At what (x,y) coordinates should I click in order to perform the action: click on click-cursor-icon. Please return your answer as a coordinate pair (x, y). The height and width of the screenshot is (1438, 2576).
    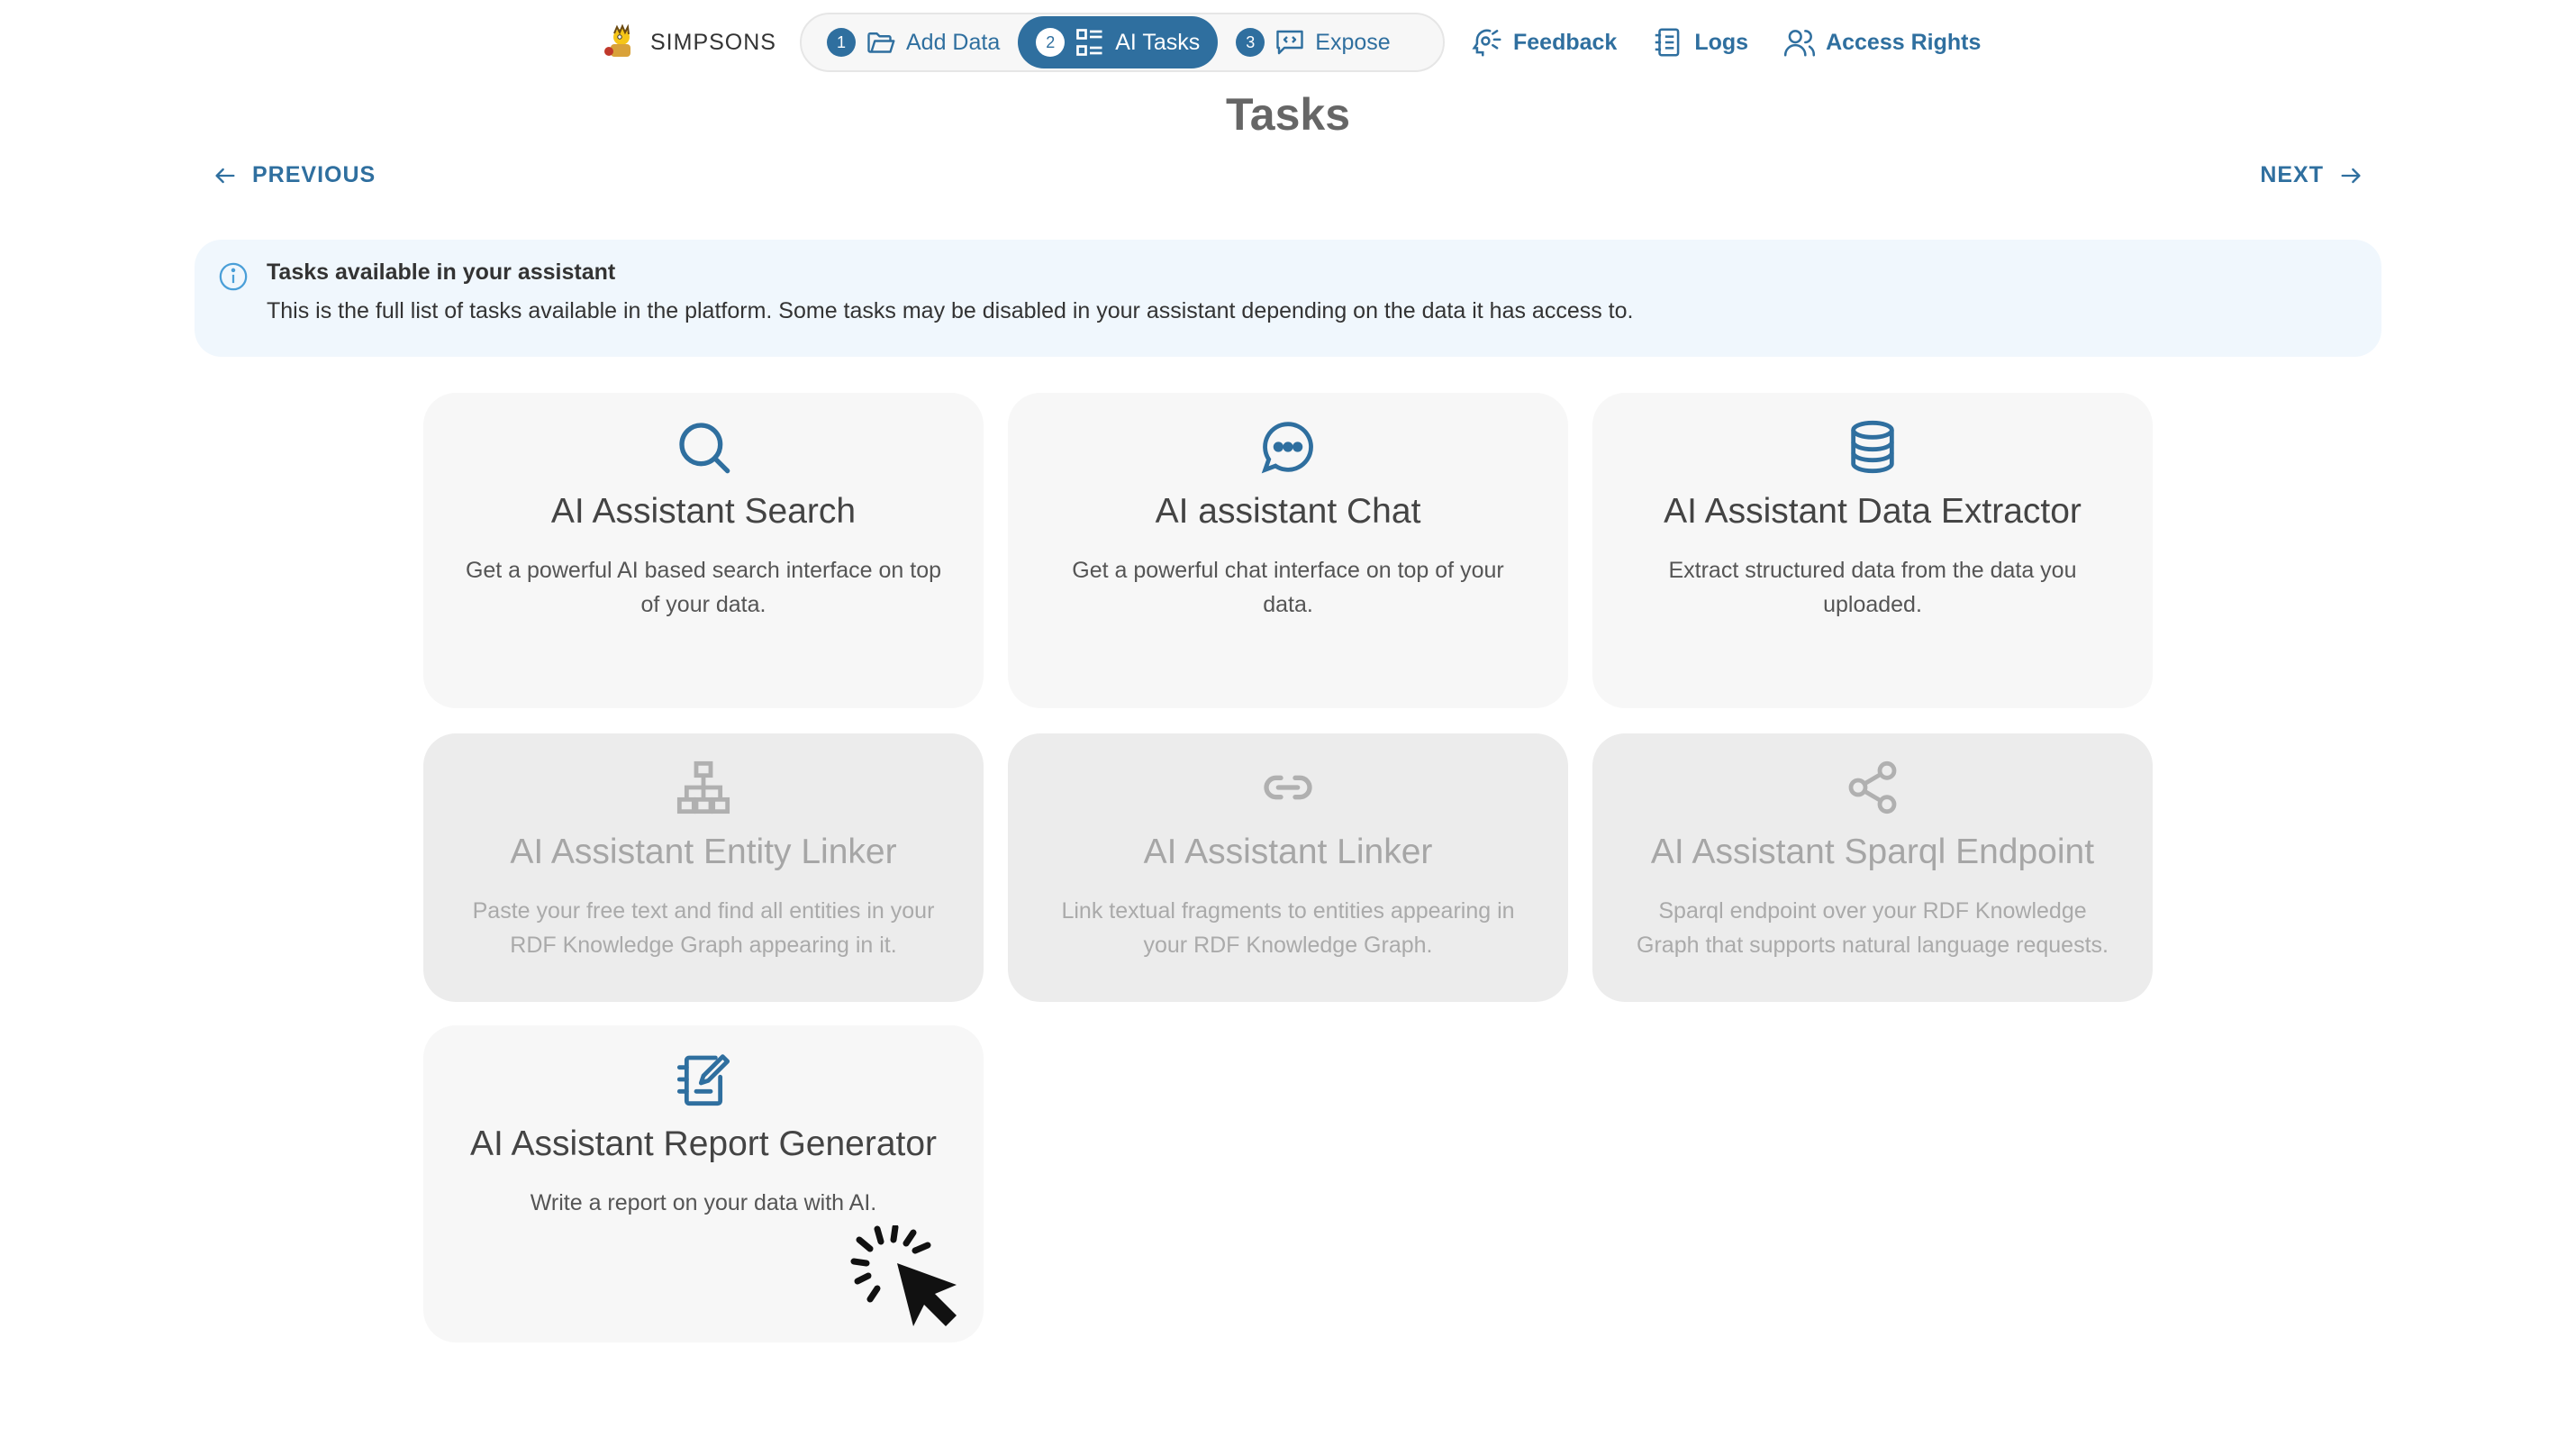
    Looking at the image, I should click on (903, 1275).